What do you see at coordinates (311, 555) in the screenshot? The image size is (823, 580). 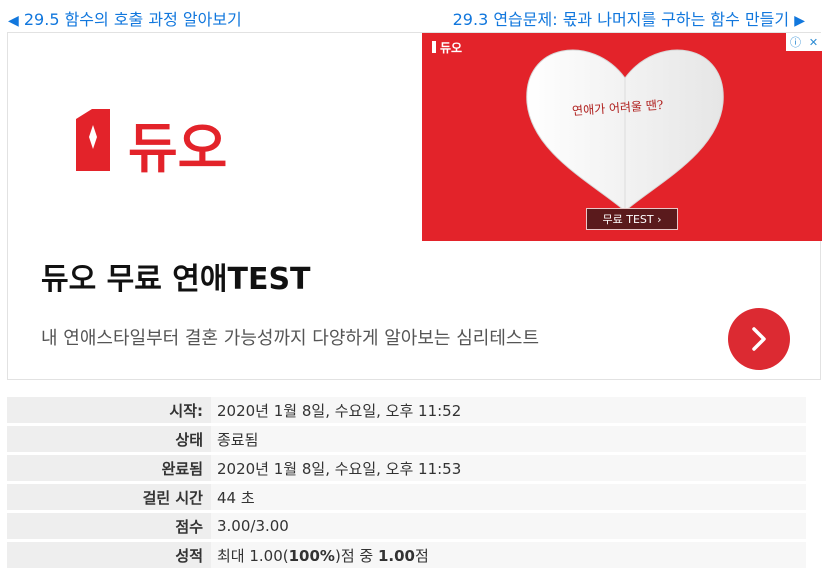 I see `grade-percent: 100%` at bounding box center [311, 555].